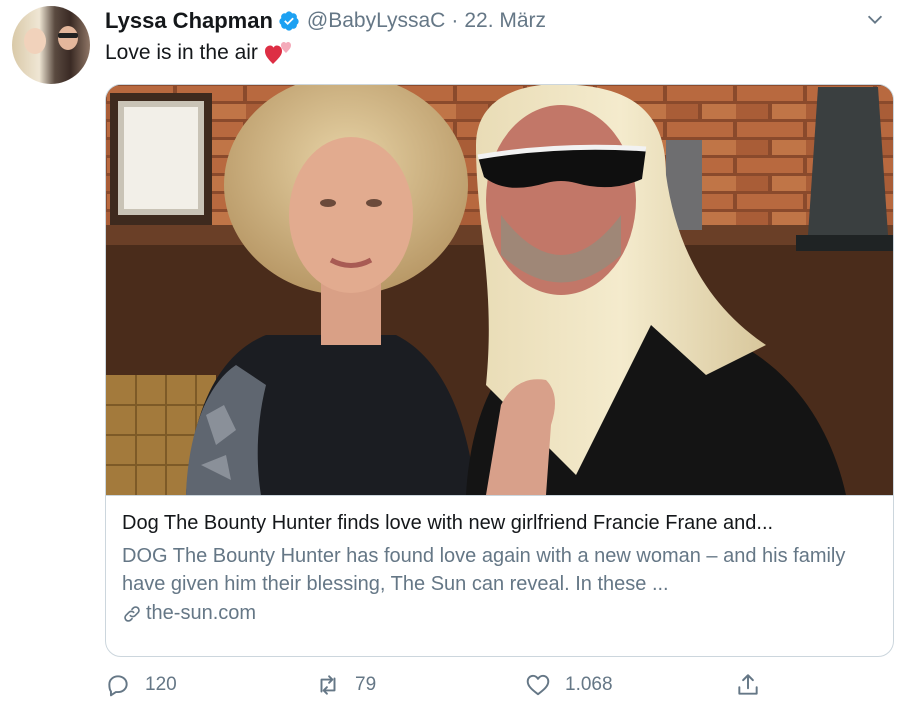 The width and height of the screenshot is (900, 716). I want to click on card-domain-text: the-sun.com, so click(201, 613).